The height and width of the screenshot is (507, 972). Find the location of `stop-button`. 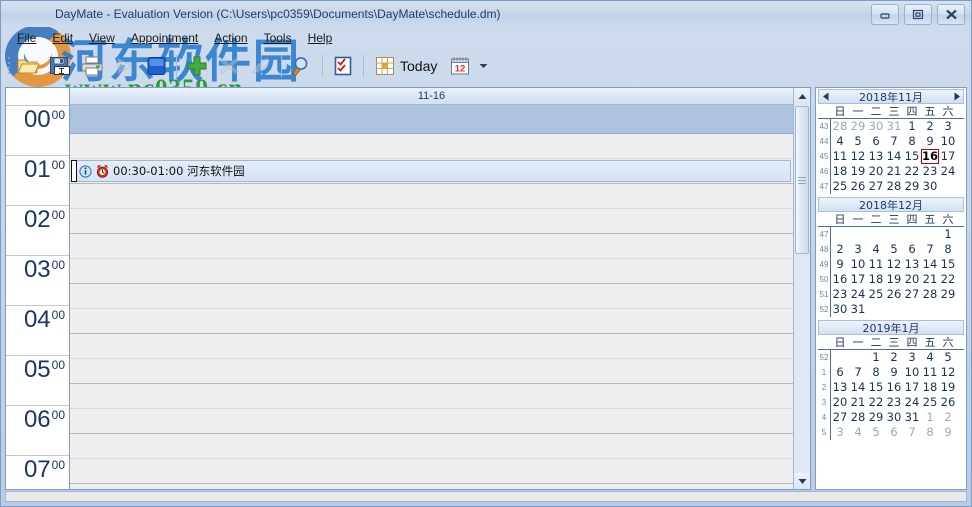

stop-button is located at coordinates (156, 66).